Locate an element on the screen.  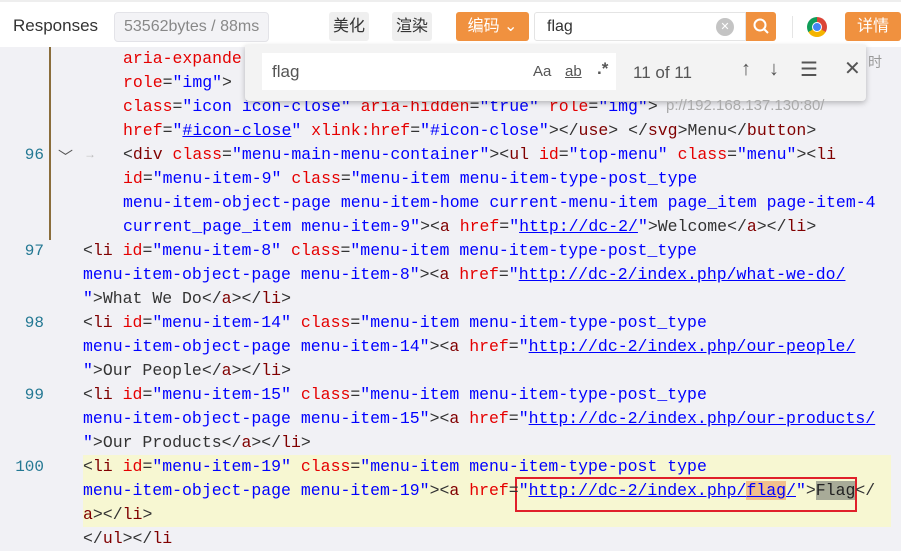
match-count: 11 of 11 is located at coordinates (662, 72).